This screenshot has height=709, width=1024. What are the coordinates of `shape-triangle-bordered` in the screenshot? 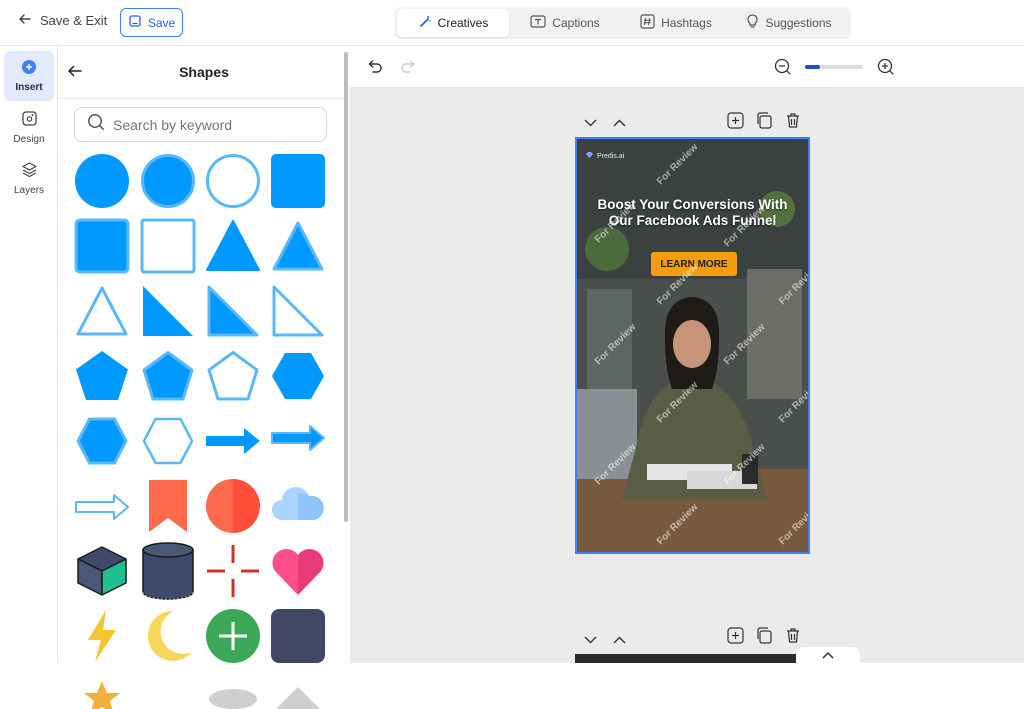 It's located at (298, 246).